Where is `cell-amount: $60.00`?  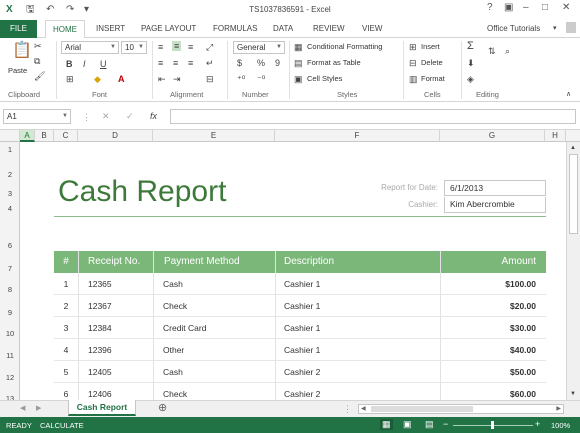 cell-amount: $60.00 is located at coordinates (495, 391).